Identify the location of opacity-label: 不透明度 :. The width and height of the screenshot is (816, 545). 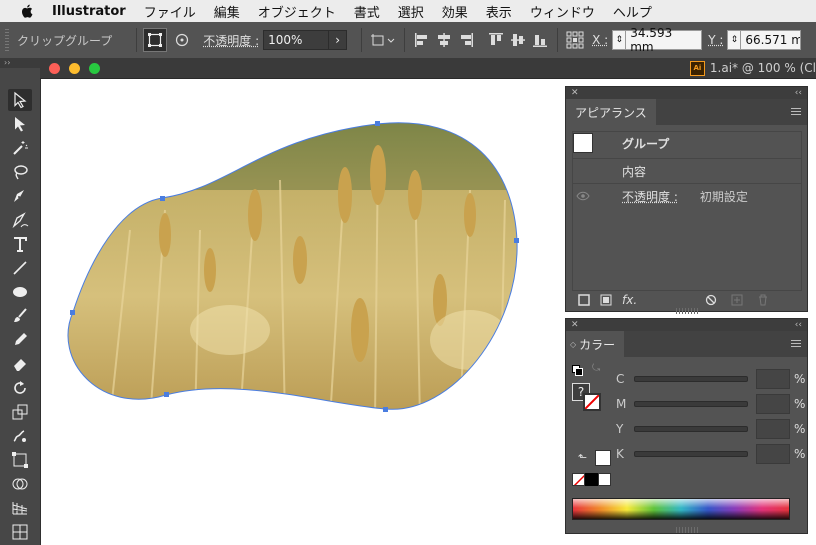
(231, 40).